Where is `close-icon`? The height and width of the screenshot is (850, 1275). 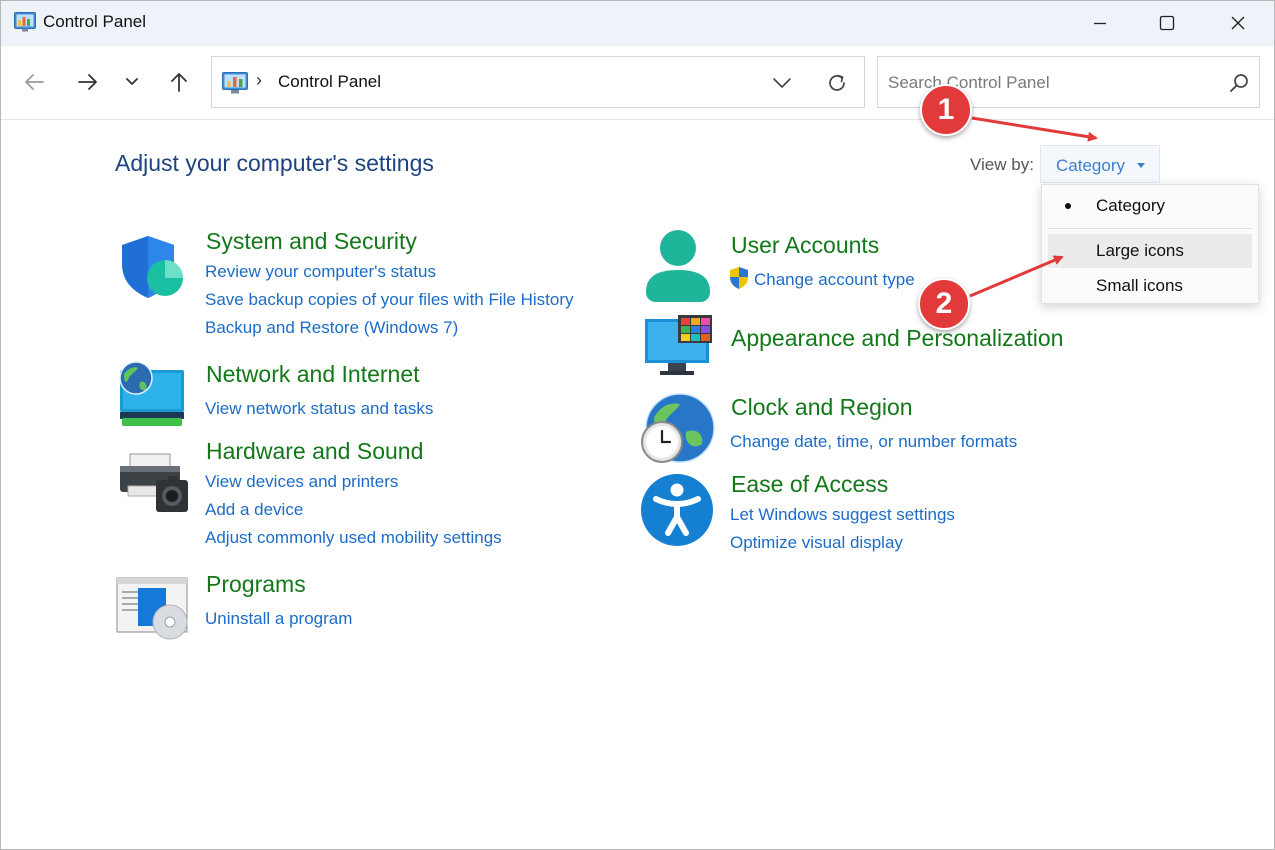
close-icon is located at coordinates (1238, 23).